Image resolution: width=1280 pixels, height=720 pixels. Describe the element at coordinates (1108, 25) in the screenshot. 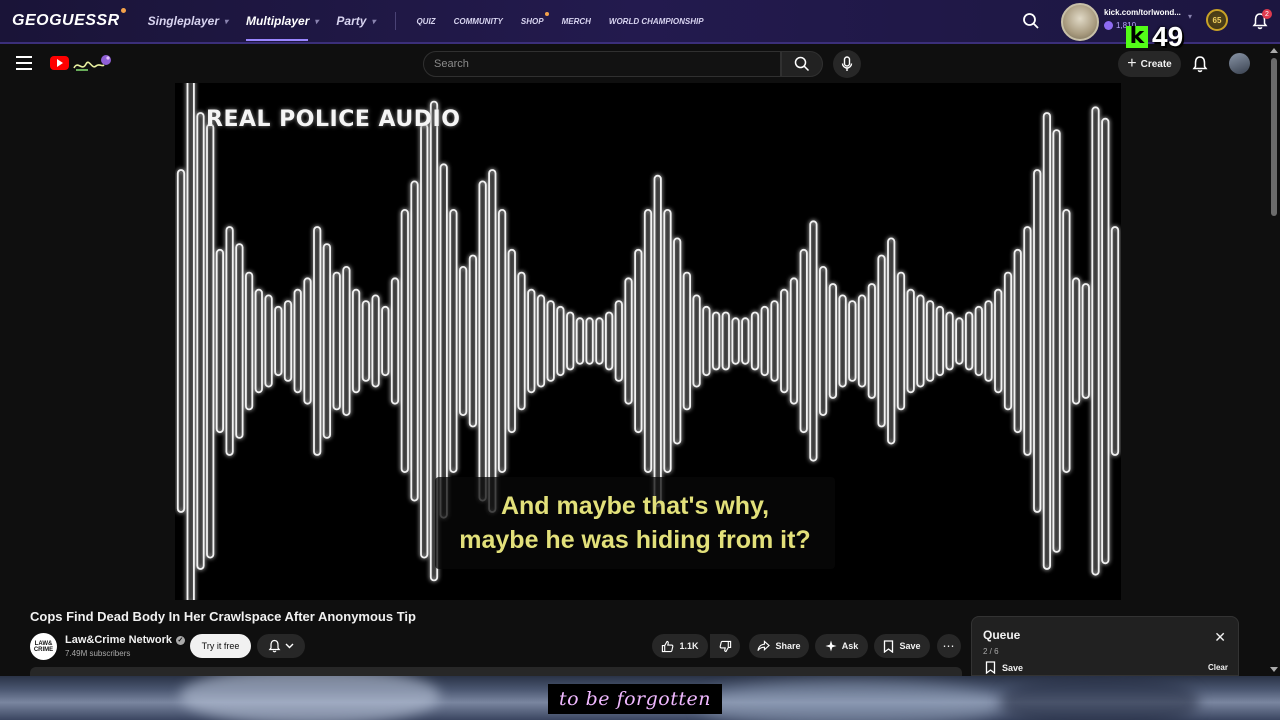

I see `coin-icon` at that location.